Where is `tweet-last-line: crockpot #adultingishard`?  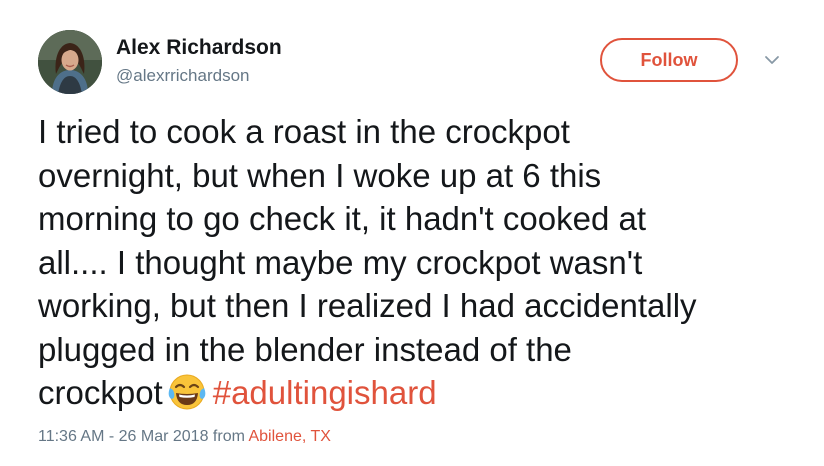
tweet-last-line: crockpot #adultingishard is located at coordinates (418, 393).